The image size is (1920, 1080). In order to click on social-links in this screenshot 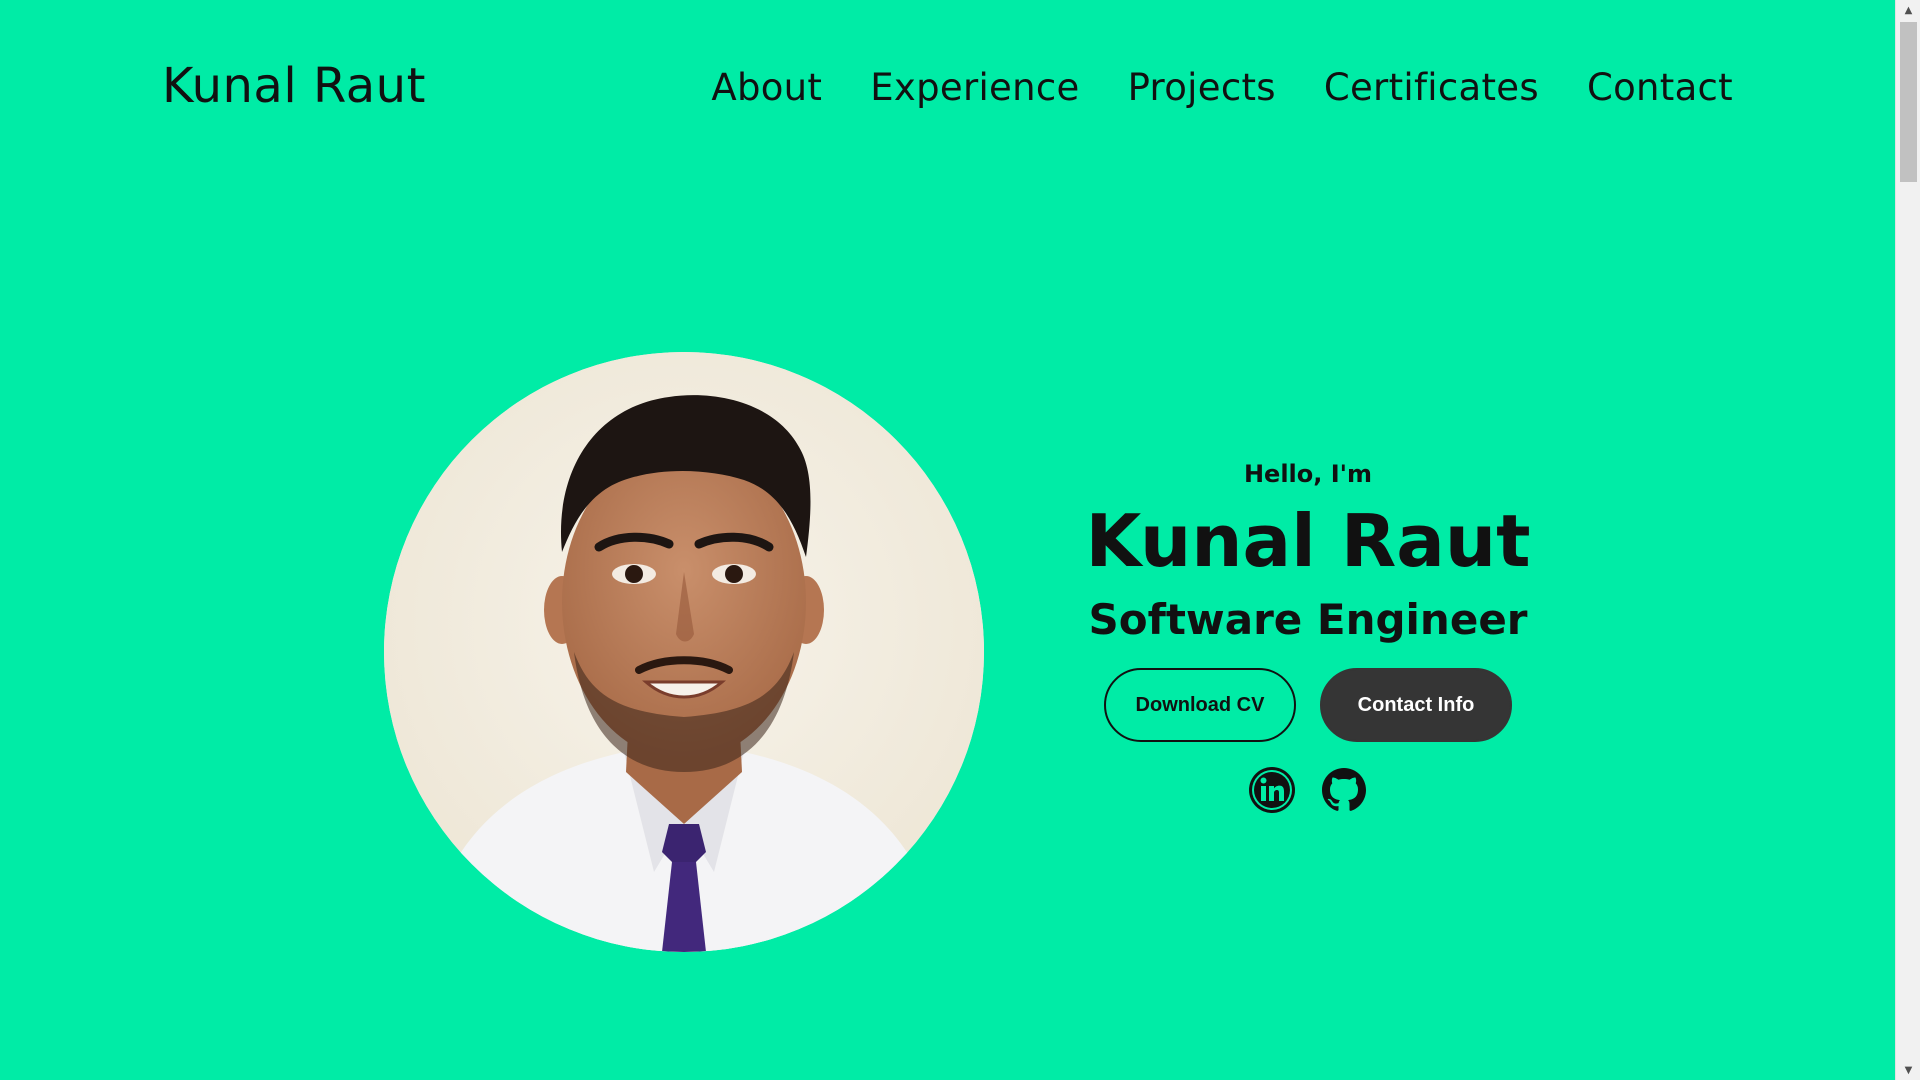, I will do `click(1308, 790)`.